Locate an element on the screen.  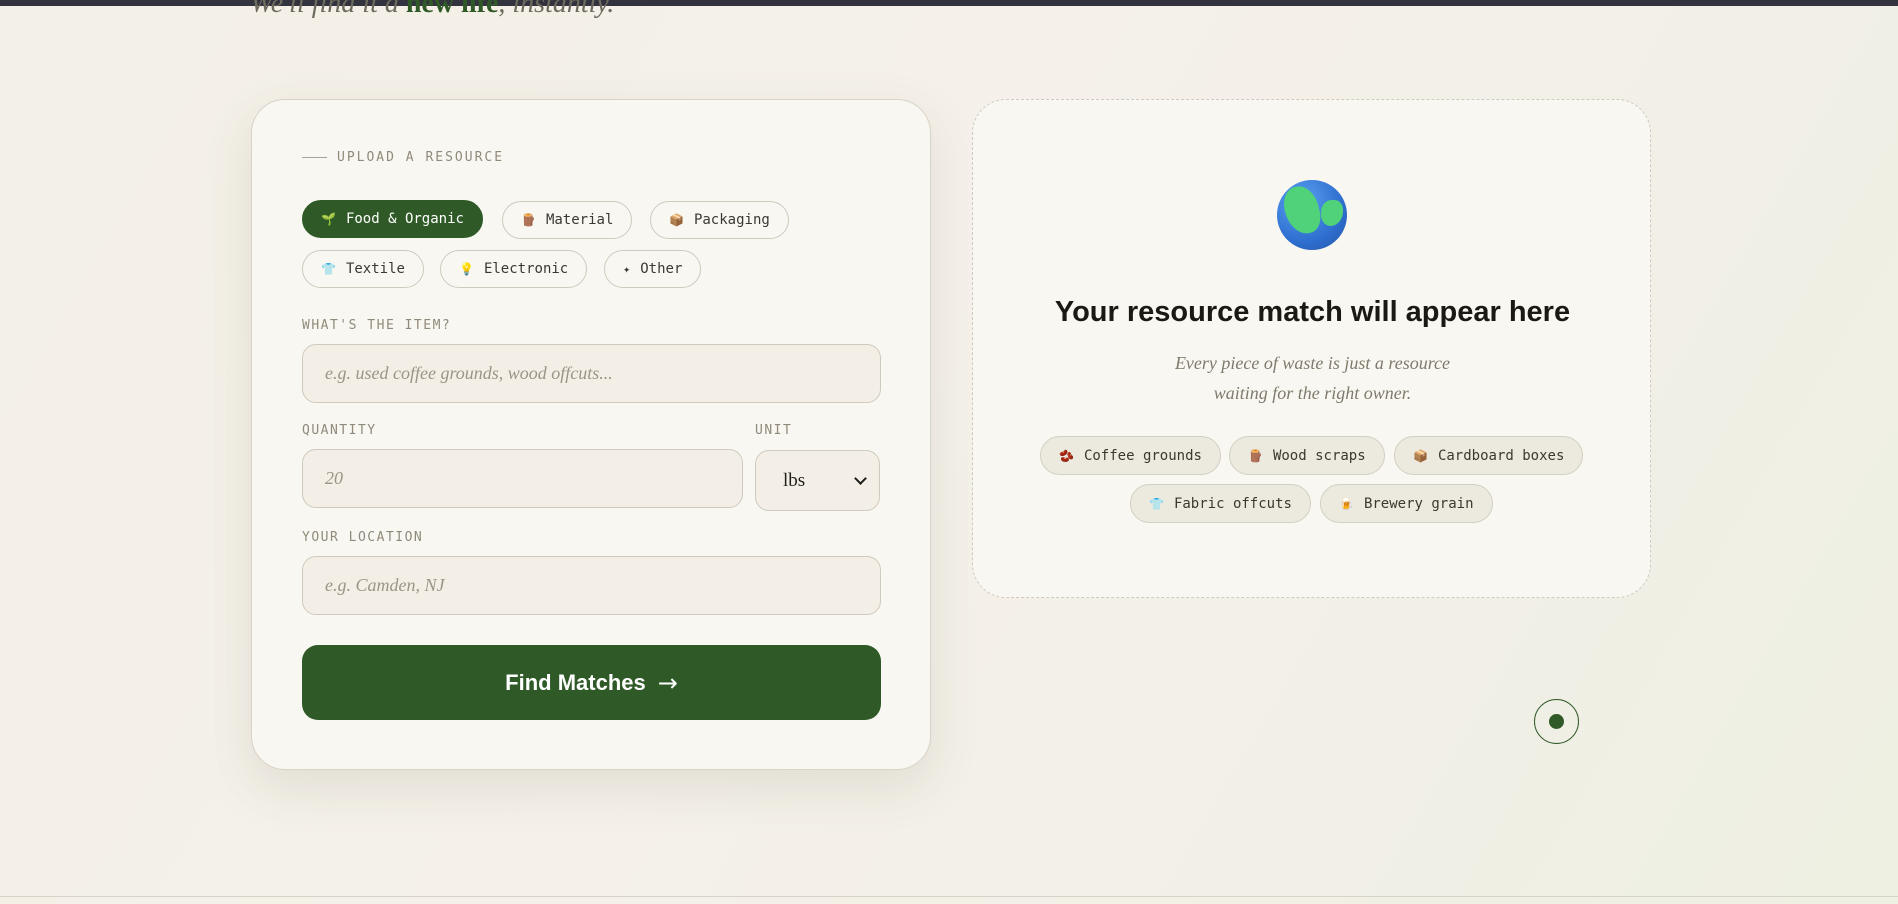
unit-select: lbs is located at coordinates (817, 480).